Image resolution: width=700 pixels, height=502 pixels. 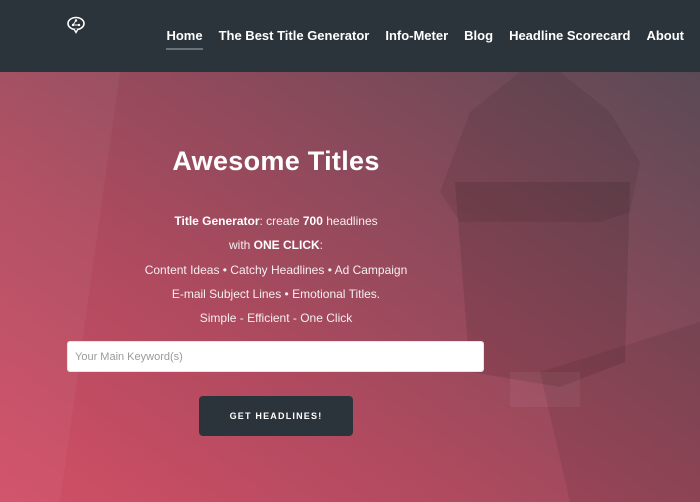 What do you see at coordinates (184, 39) in the screenshot?
I see `nav-home: Home` at bounding box center [184, 39].